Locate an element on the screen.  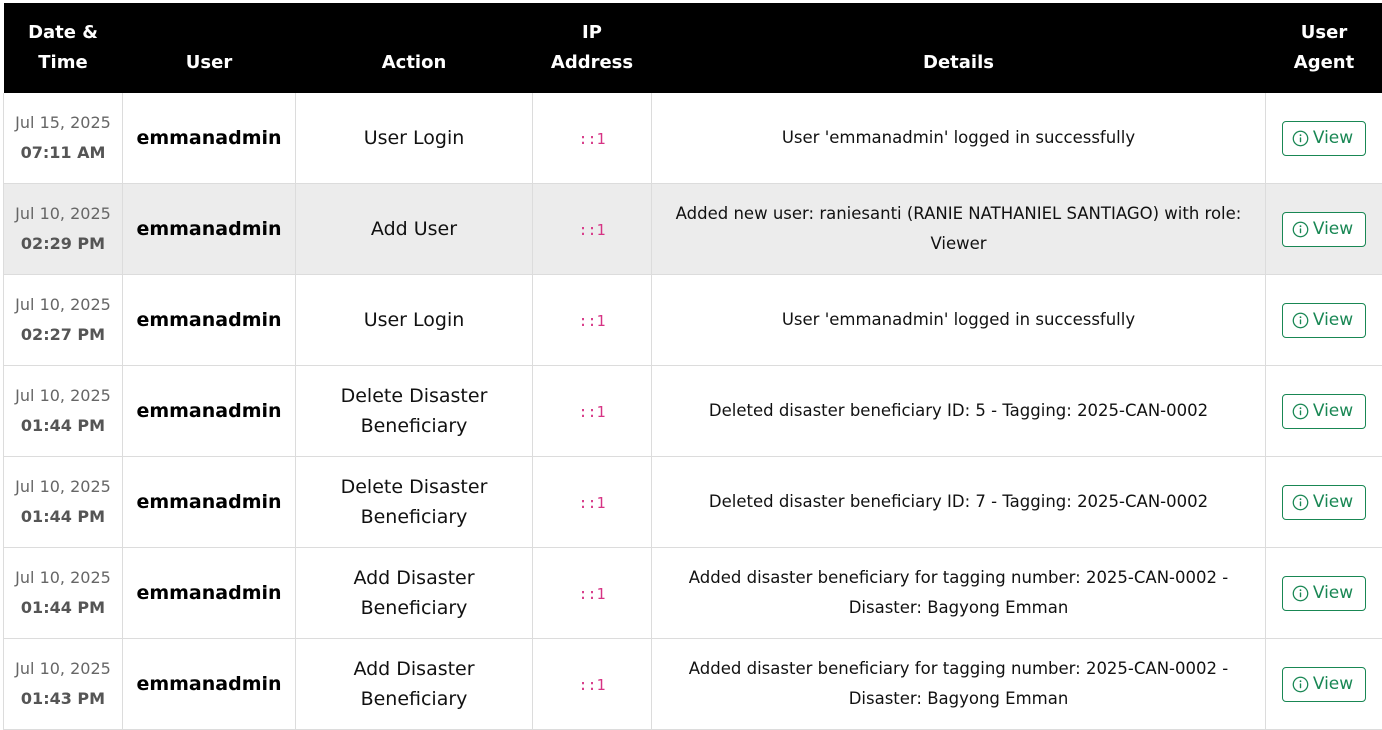
header-datetime: Date & Time is located at coordinates (63, 48).